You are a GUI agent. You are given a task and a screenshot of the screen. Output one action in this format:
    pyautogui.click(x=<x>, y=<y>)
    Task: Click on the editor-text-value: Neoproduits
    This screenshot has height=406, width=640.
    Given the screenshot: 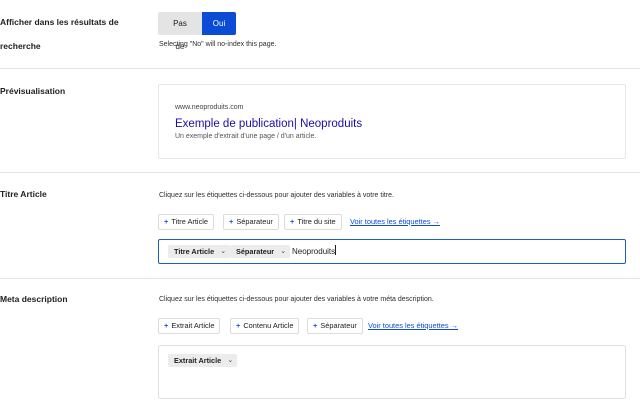 What is the action you would take?
    pyautogui.click(x=314, y=251)
    